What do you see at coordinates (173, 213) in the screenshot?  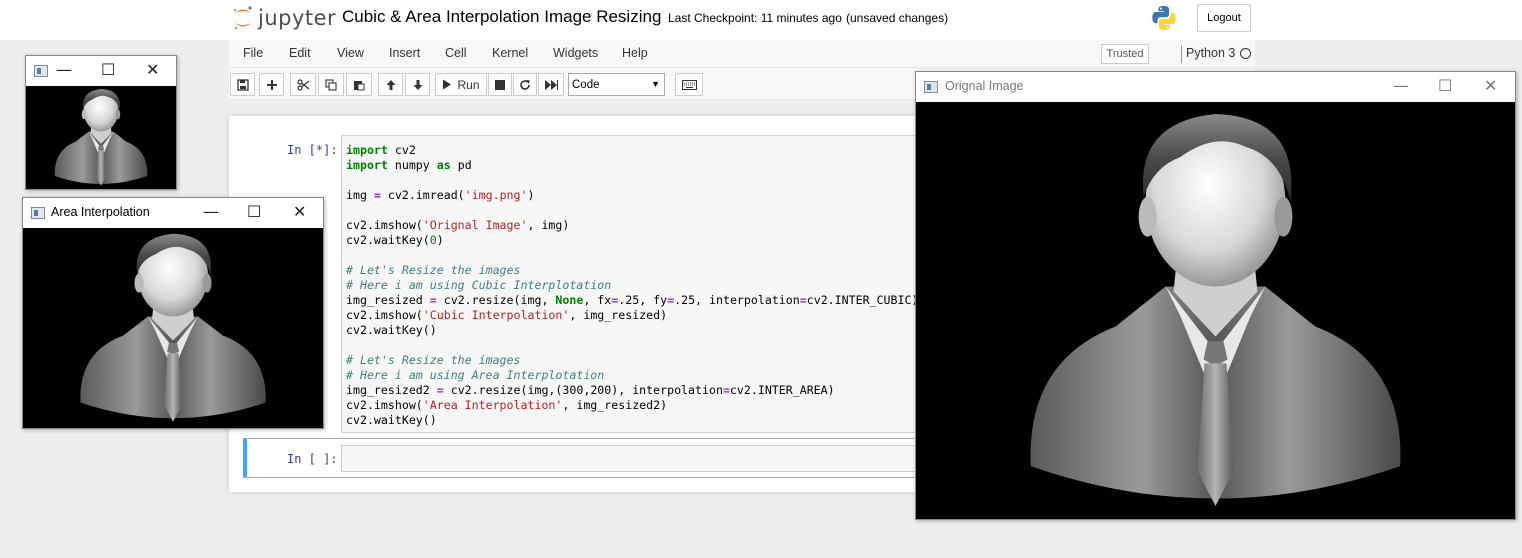 I see `window-titlebar: Area Interpolation — ☐ ✕` at bounding box center [173, 213].